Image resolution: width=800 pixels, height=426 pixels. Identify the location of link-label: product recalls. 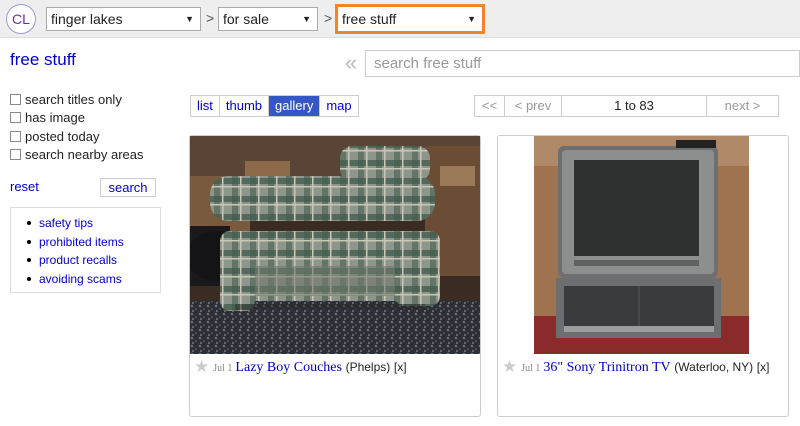
(78, 260).